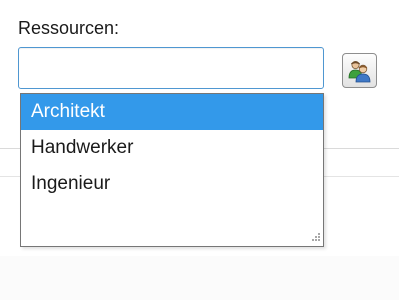 This screenshot has width=399, height=300. Describe the element at coordinates (172, 184) in the screenshot. I see `option-ingenieur: Ingenieur` at that location.